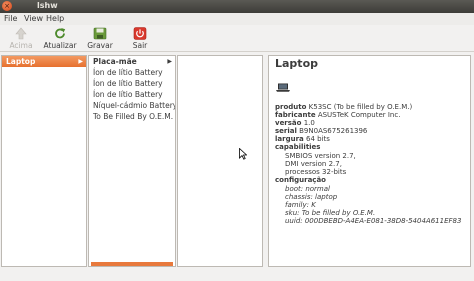 Image resolution: width=474 pixels, height=281 pixels. Describe the element at coordinates (33, 18) in the screenshot. I see `menu-view: View` at that location.